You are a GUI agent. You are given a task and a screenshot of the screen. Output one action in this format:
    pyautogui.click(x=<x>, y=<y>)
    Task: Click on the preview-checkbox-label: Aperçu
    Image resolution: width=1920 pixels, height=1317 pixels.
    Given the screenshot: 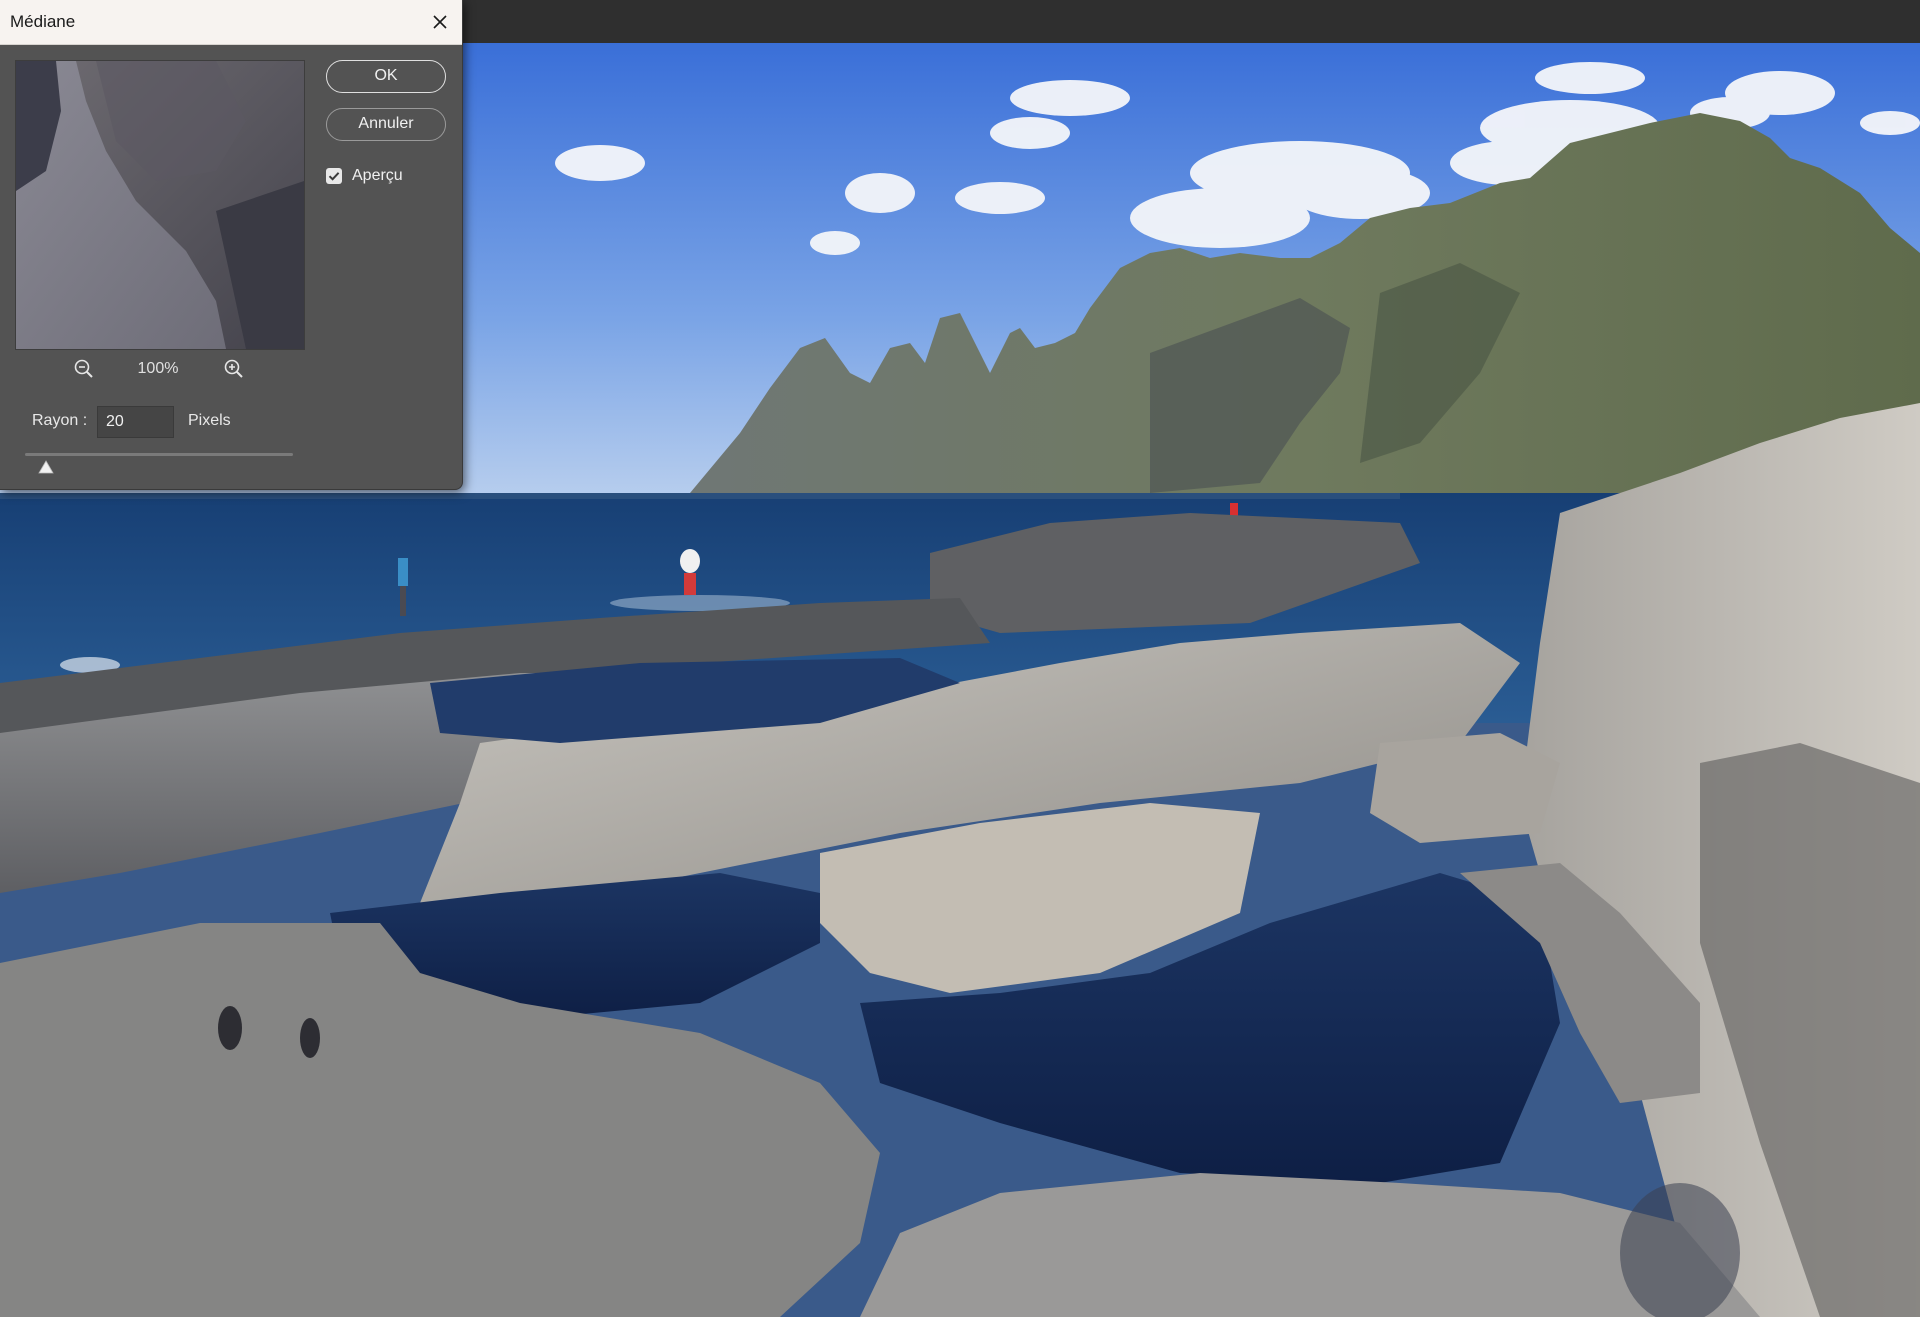 What is the action you would take?
    pyautogui.click(x=377, y=175)
    